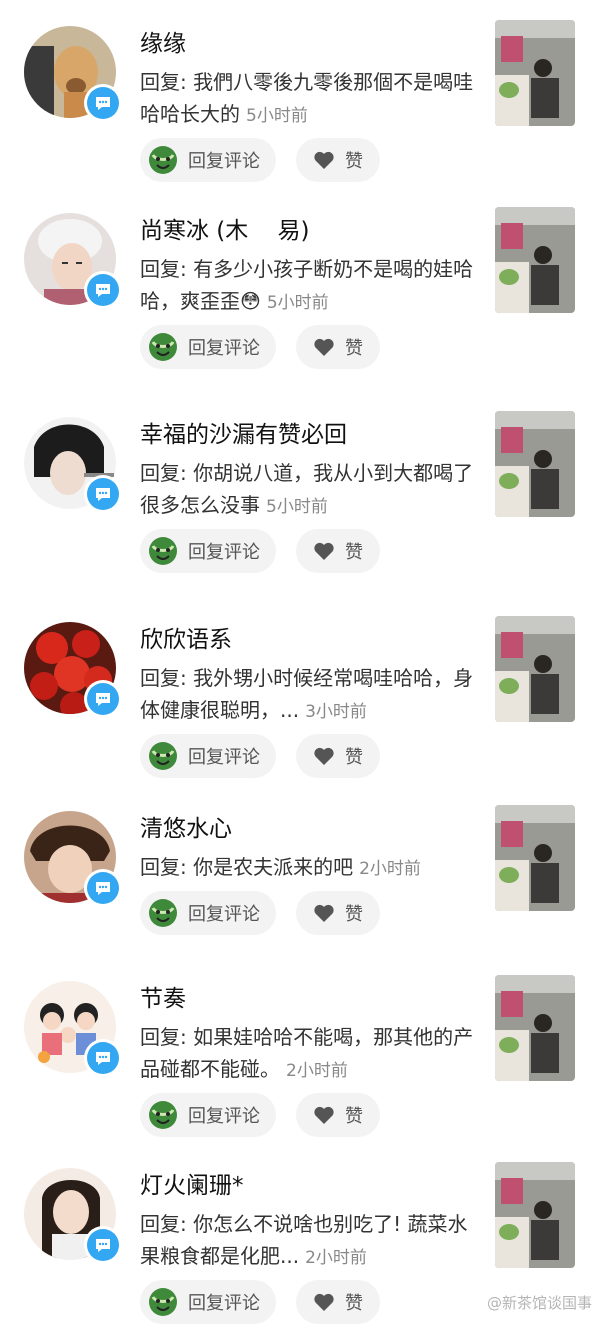 The image size is (600, 1324). What do you see at coordinates (307, 490) in the screenshot?
I see `comment-text: 回复: 你胡说八道，我从小到大都喝了很多怎么没事 5小时前` at bounding box center [307, 490].